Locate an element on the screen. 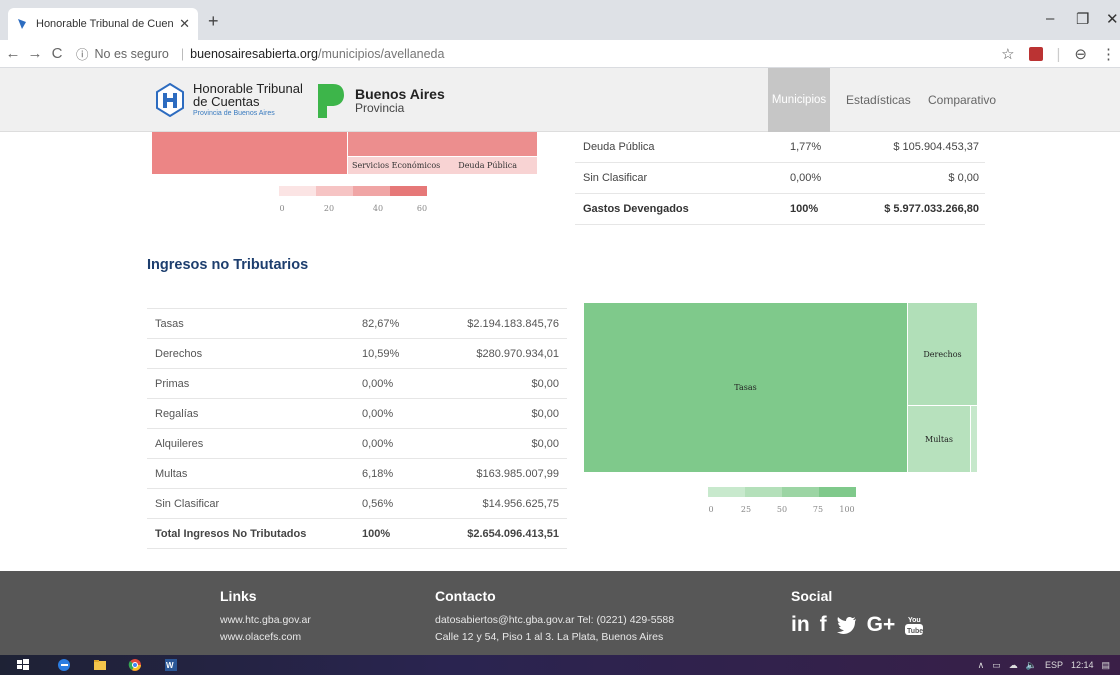 This screenshot has height=675, width=1120. cloud-icon: ☁ is located at coordinates (1013, 665).